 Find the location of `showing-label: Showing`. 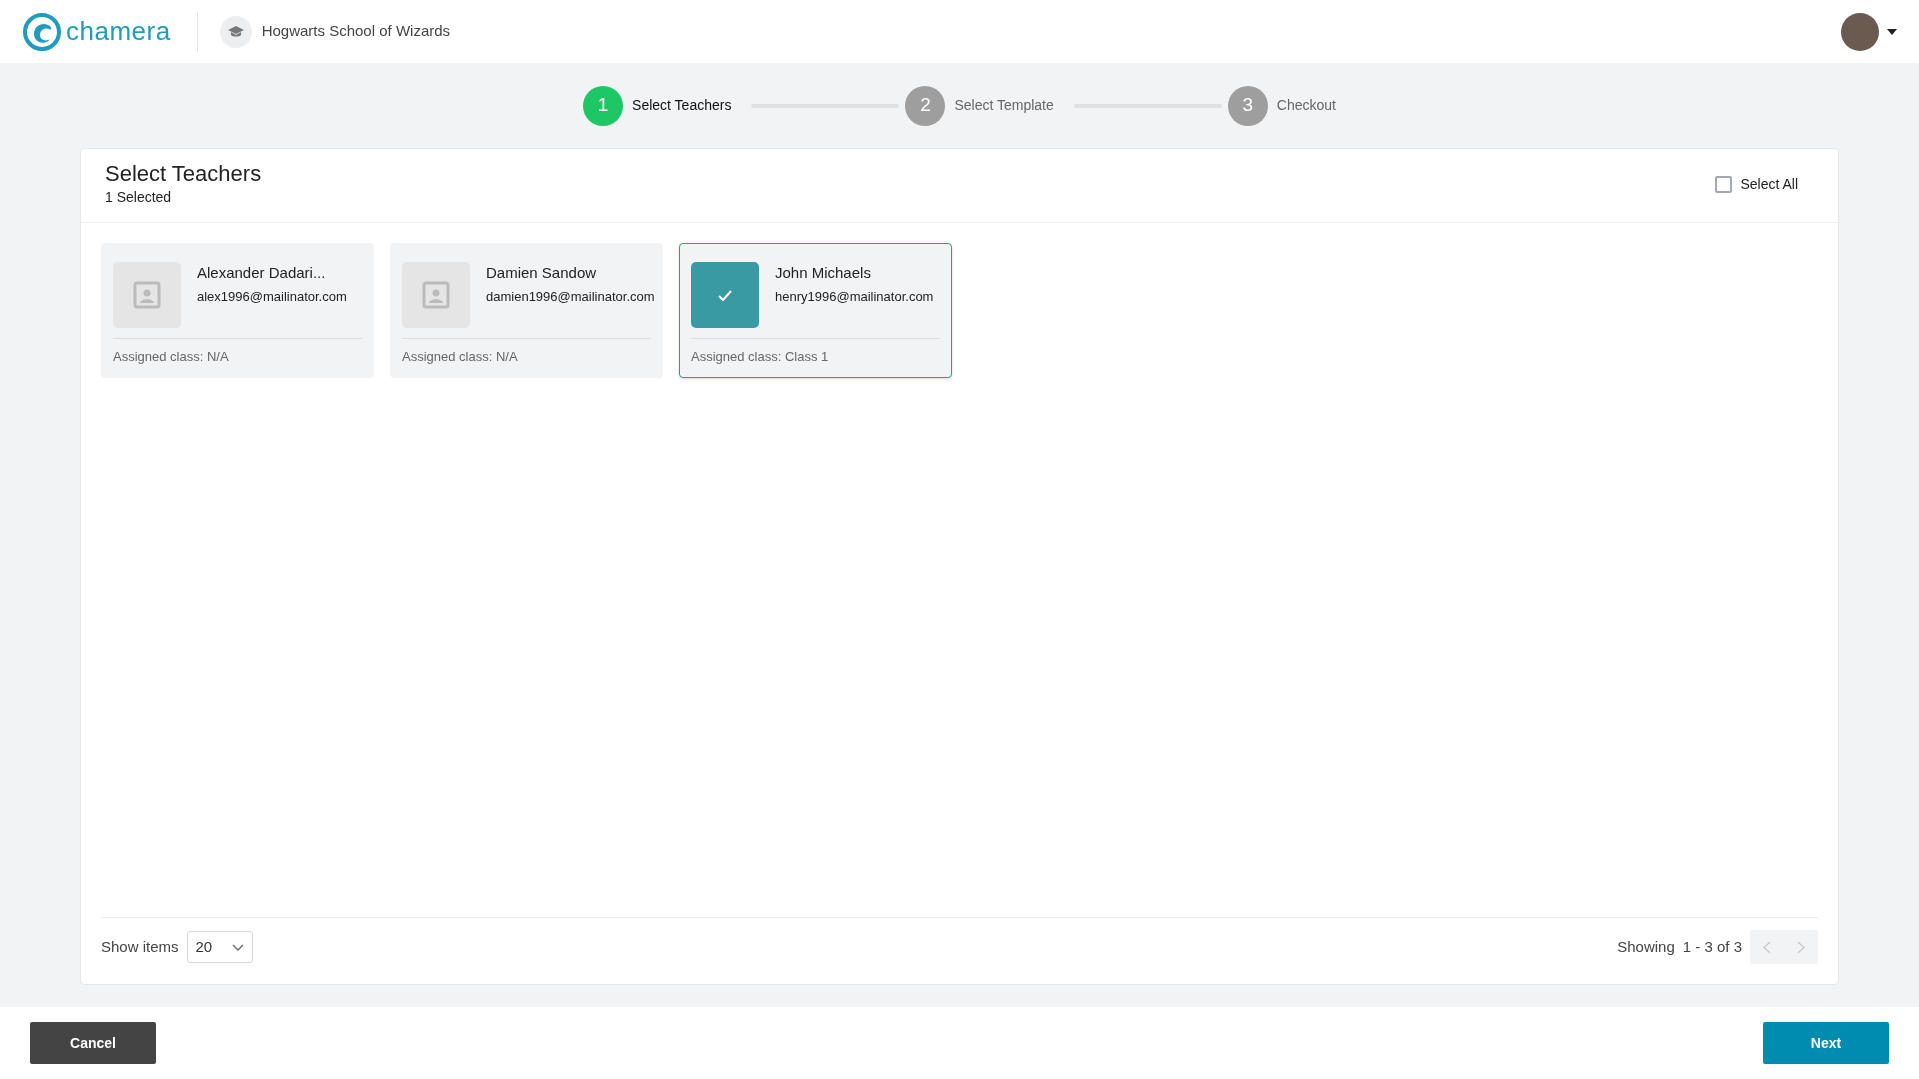

showing-label: Showing is located at coordinates (1646, 946).